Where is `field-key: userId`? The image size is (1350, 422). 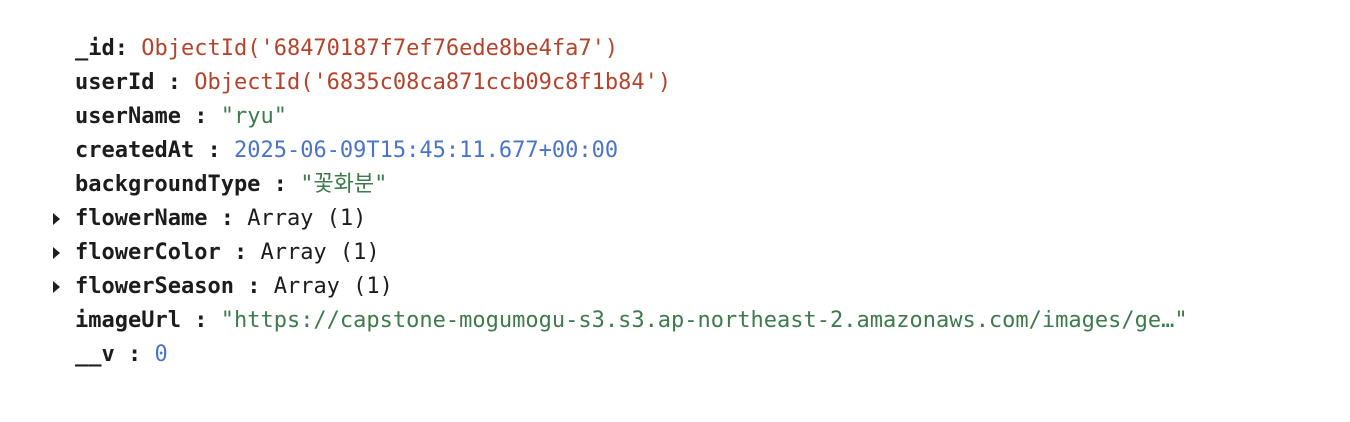 field-key: userId is located at coordinates (115, 82).